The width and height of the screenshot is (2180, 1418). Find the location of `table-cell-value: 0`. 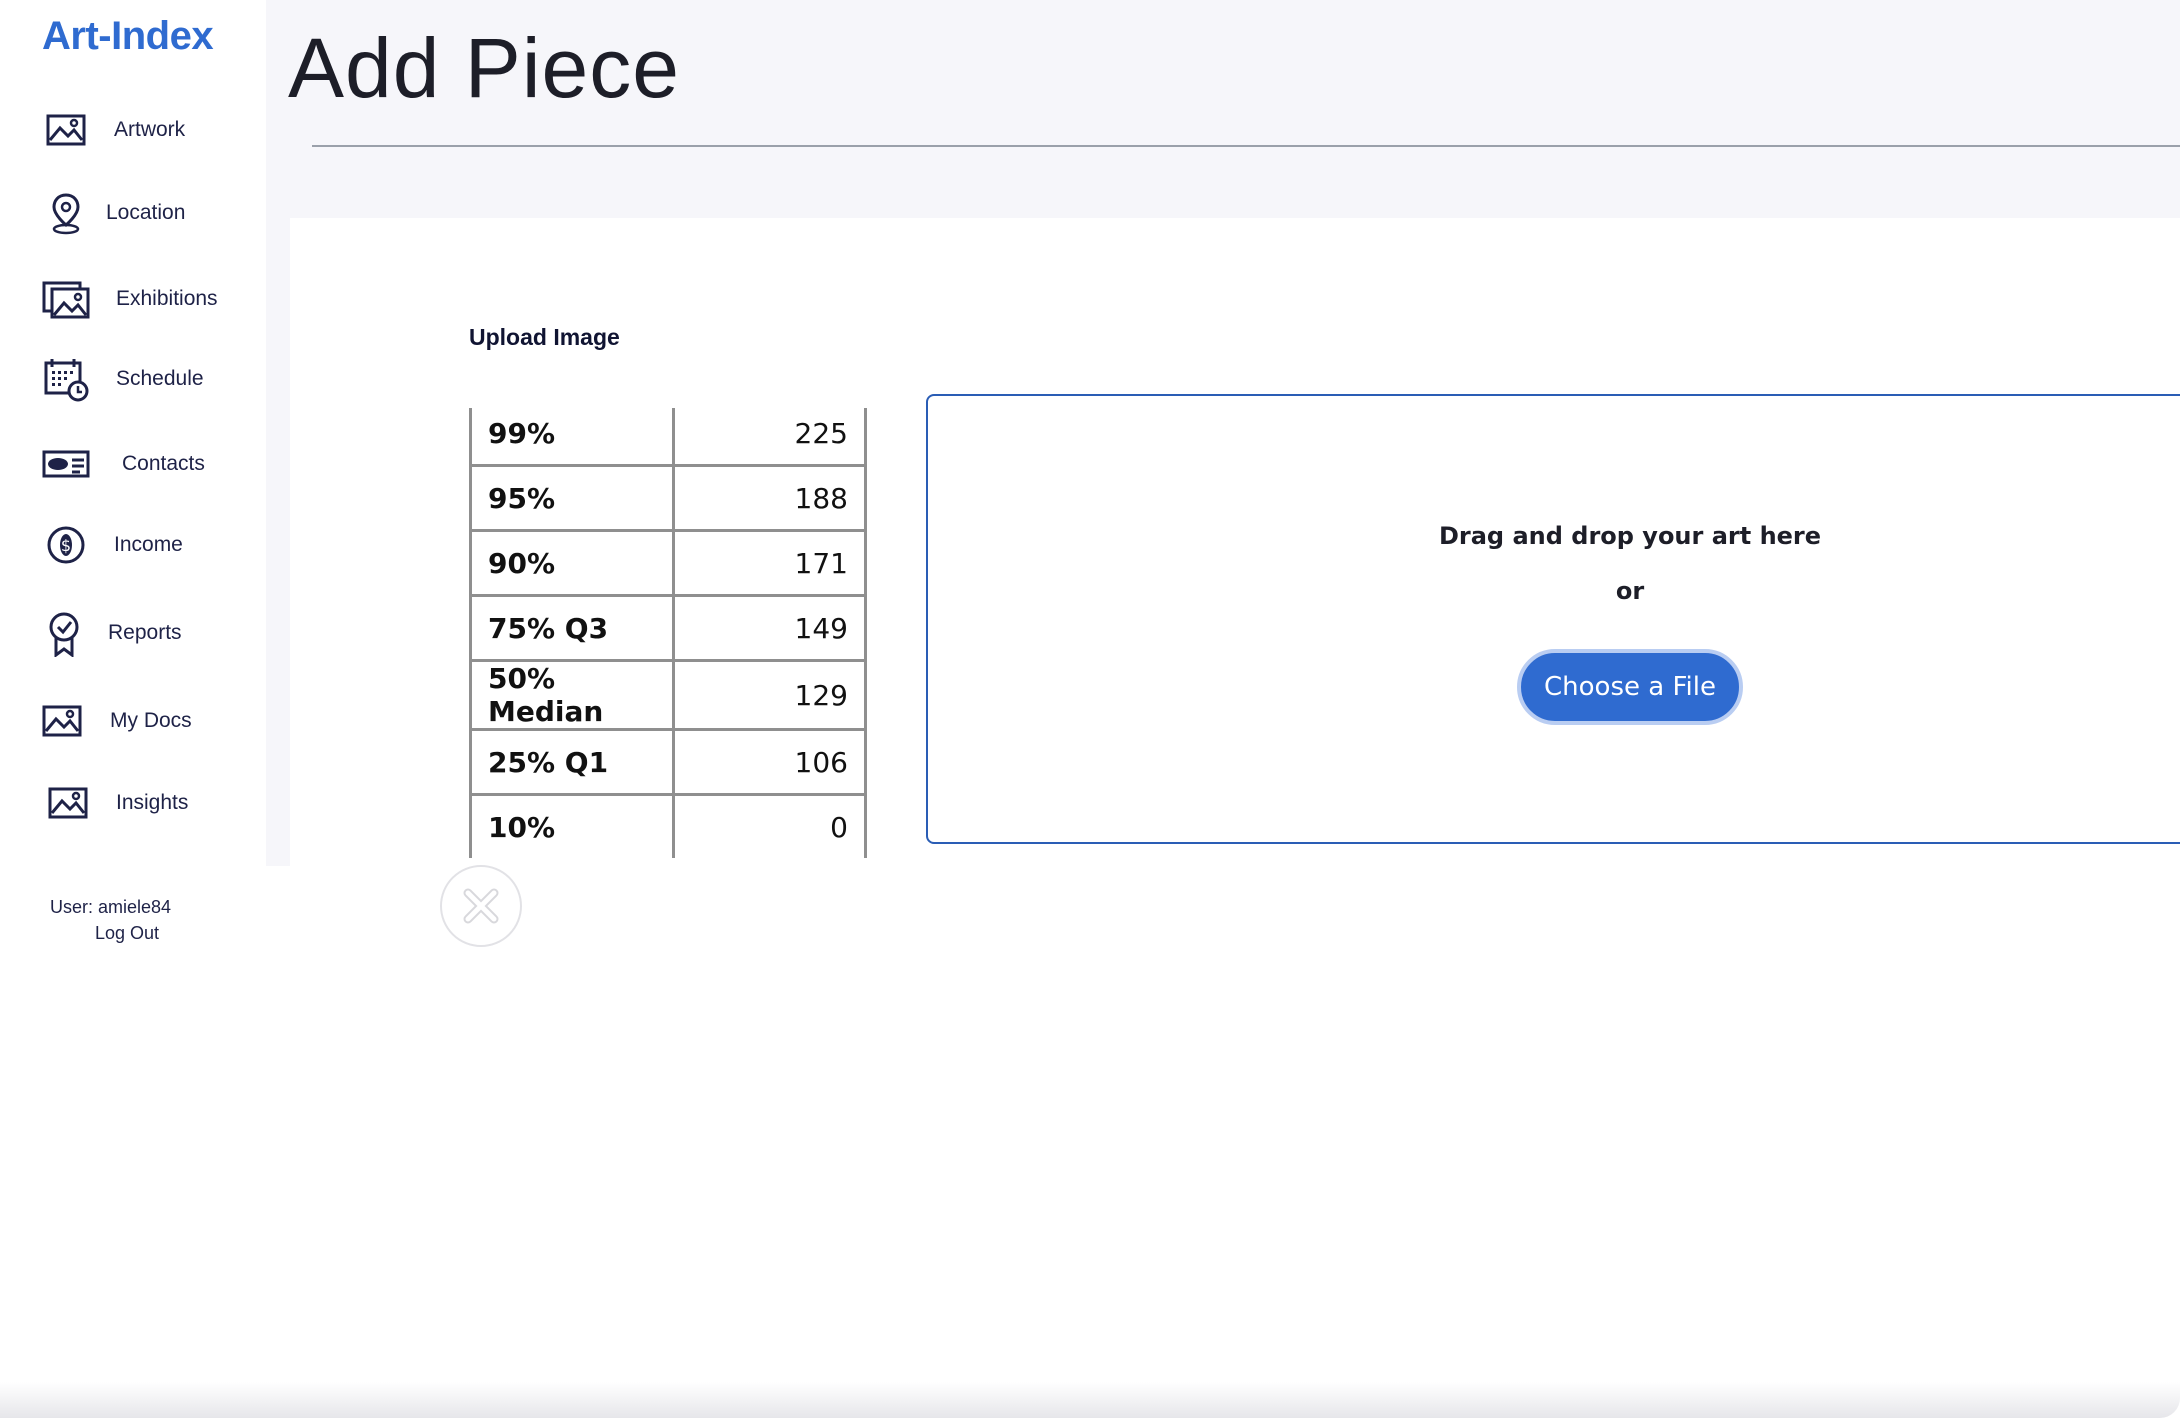

table-cell-value: 0 is located at coordinates (769, 825).